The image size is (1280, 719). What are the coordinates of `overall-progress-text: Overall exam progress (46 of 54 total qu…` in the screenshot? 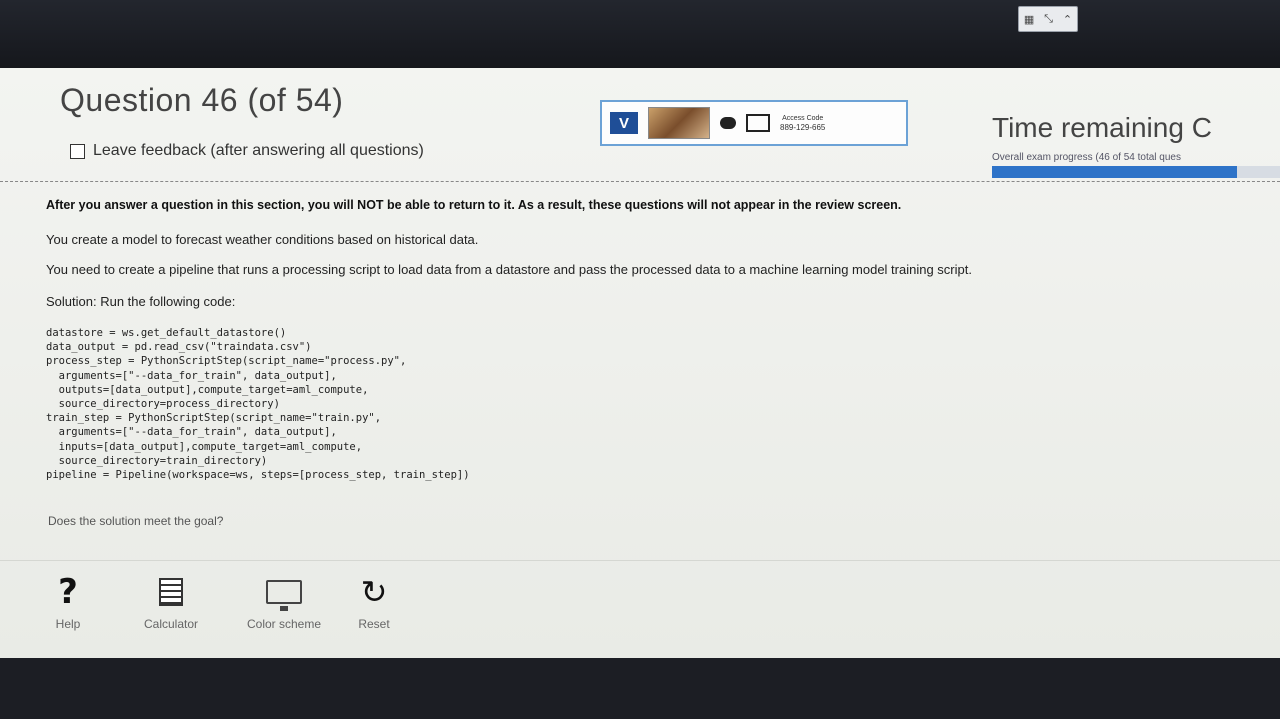 It's located at (1086, 157).